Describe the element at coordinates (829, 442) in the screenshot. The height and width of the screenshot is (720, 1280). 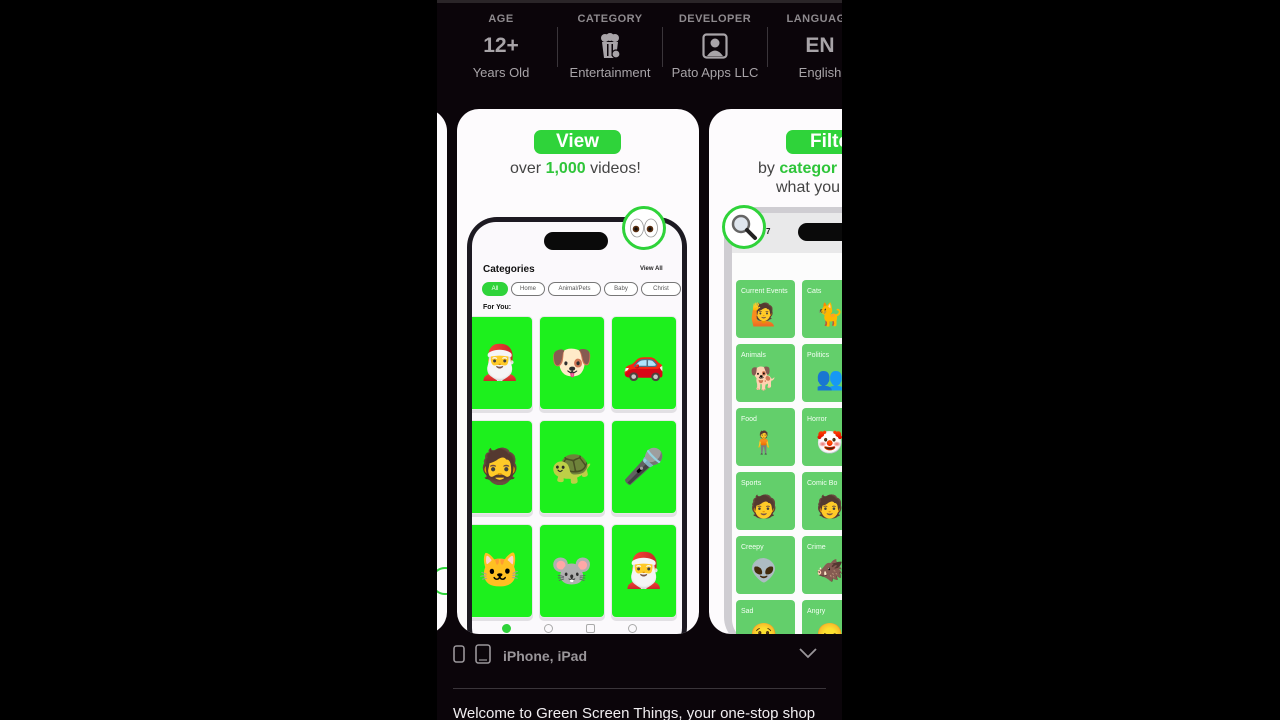
I see `category-thumb: 🤡` at that location.